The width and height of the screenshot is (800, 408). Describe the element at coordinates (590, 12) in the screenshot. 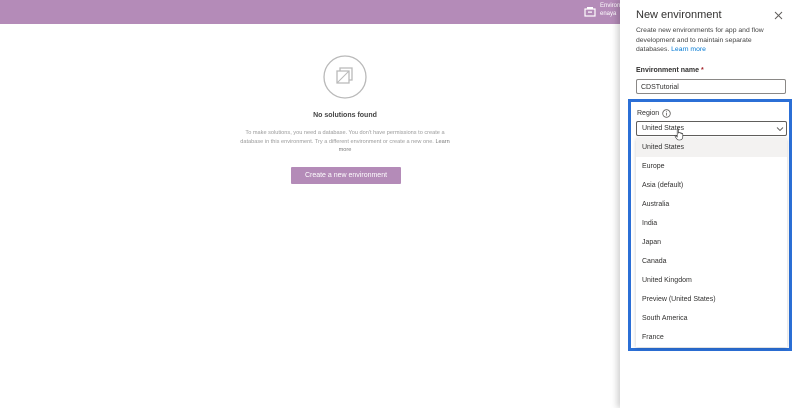

I see `environment-icon` at that location.